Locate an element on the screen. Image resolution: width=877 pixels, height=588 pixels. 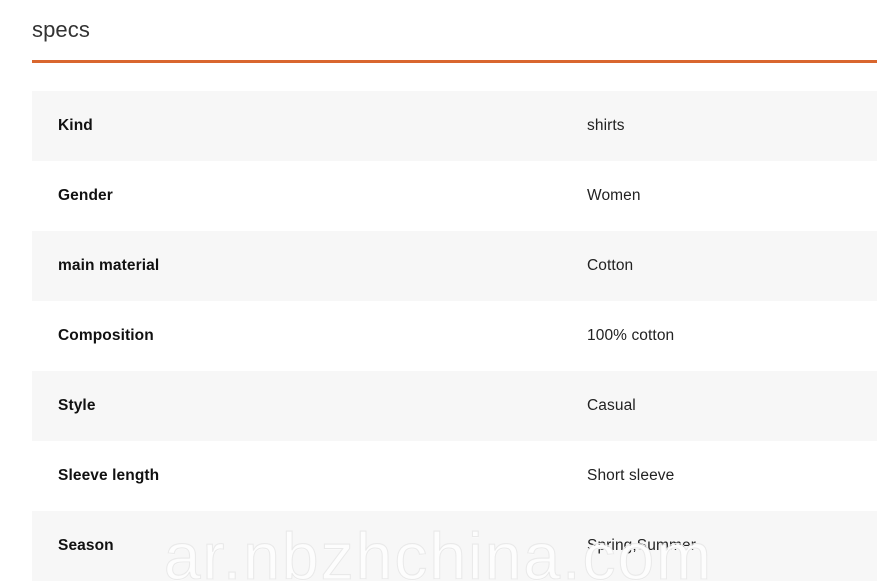
spec-label: Season is located at coordinates (86, 545).